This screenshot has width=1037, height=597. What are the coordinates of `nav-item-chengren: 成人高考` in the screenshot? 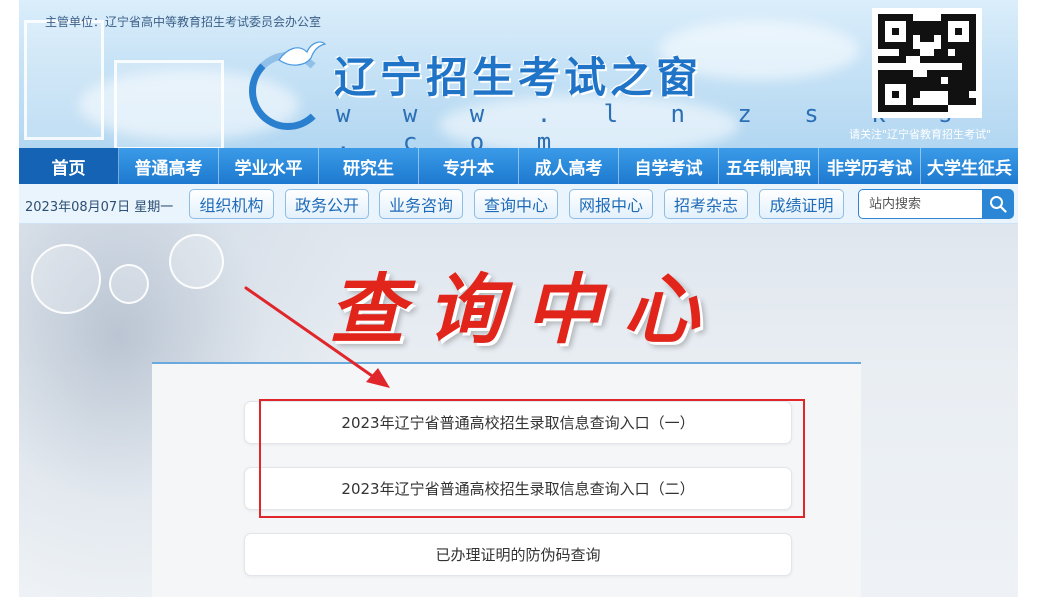 It's located at (569, 166).